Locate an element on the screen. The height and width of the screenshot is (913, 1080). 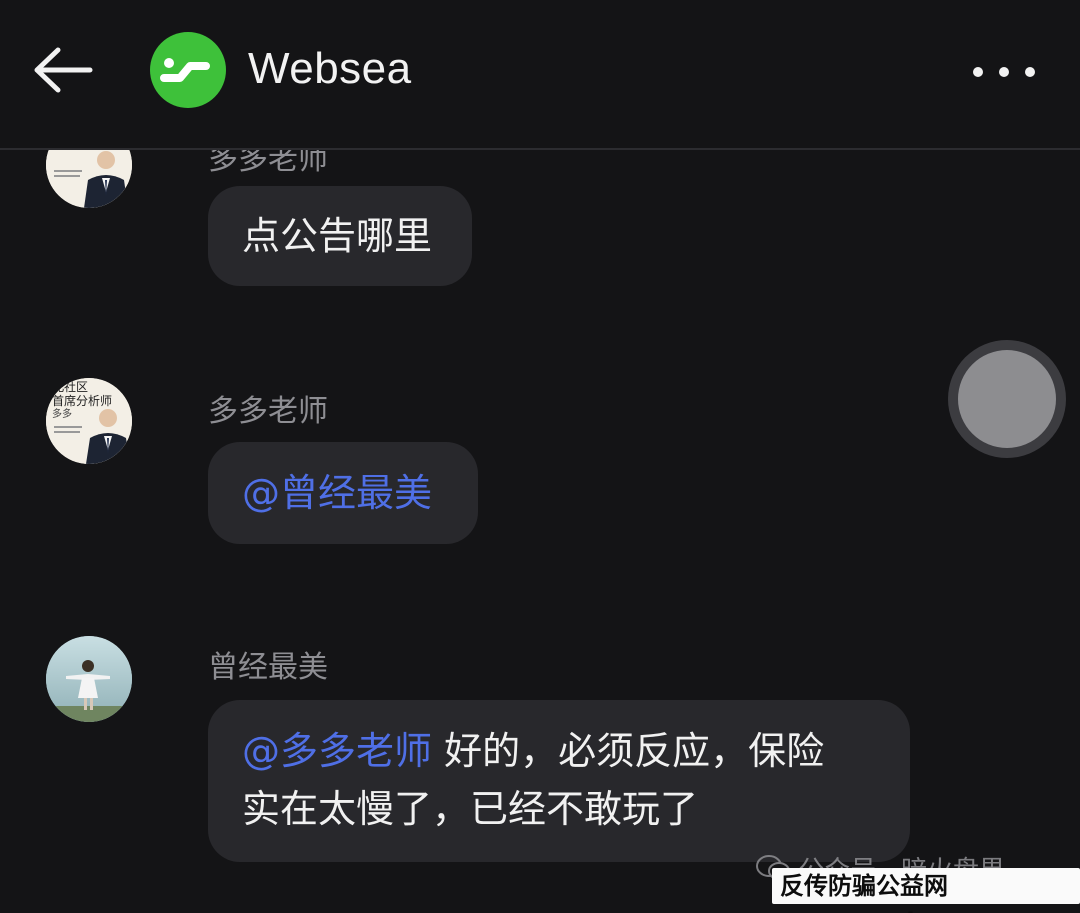
more-options-button is located at coordinates (1004, 72).